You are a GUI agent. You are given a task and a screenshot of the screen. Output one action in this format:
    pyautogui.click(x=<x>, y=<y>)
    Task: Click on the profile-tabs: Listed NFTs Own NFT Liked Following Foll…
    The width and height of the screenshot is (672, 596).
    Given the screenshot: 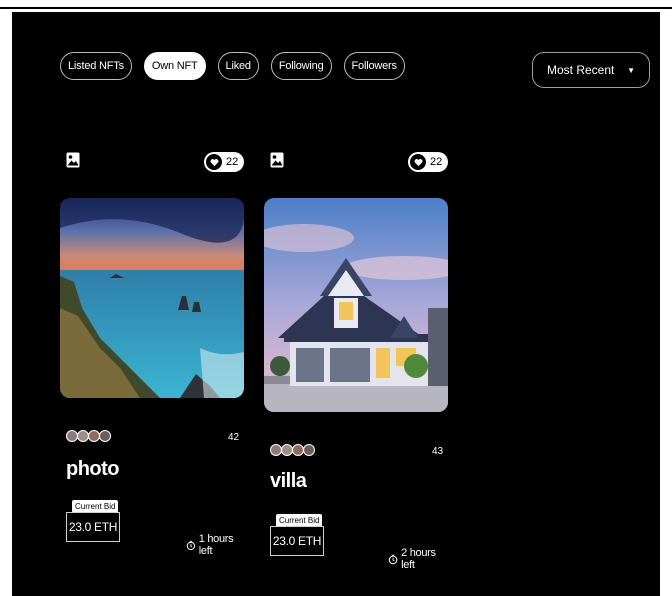 What is the action you would take?
    pyautogui.click(x=232, y=66)
    